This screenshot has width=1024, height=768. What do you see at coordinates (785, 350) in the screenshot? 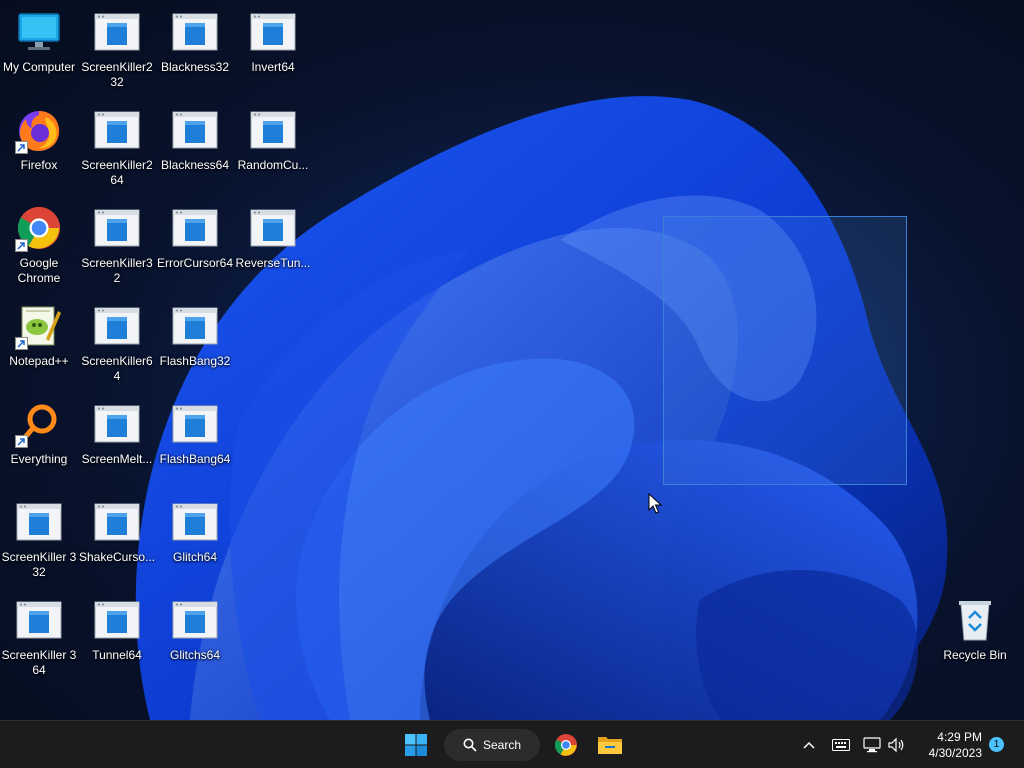
I see `selection-rectangle` at bounding box center [785, 350].